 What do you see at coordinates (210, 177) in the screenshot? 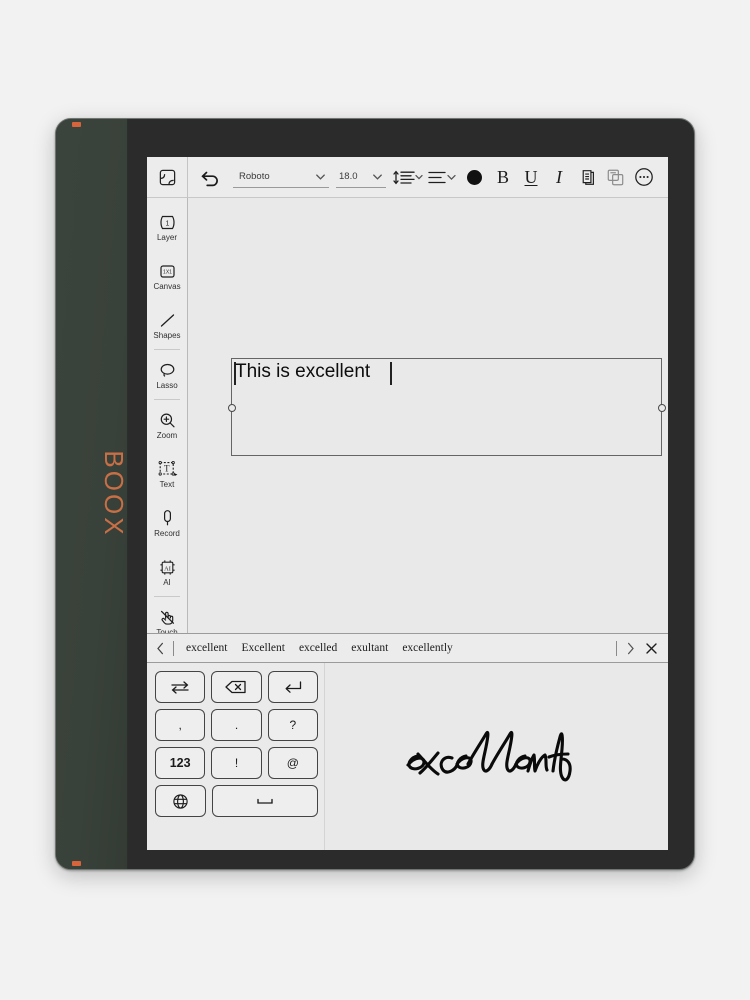
I see `undo-icon` at bounding box center [210, 177].